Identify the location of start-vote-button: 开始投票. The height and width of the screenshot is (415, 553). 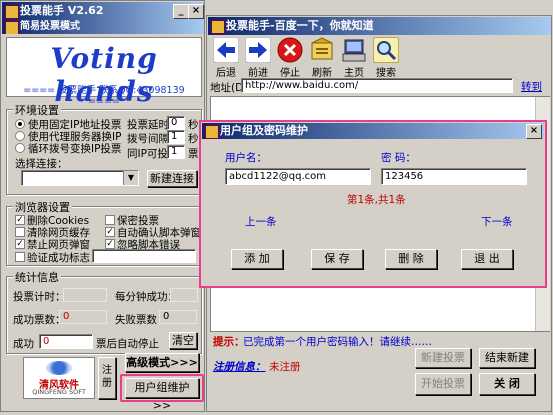
(443, 384).